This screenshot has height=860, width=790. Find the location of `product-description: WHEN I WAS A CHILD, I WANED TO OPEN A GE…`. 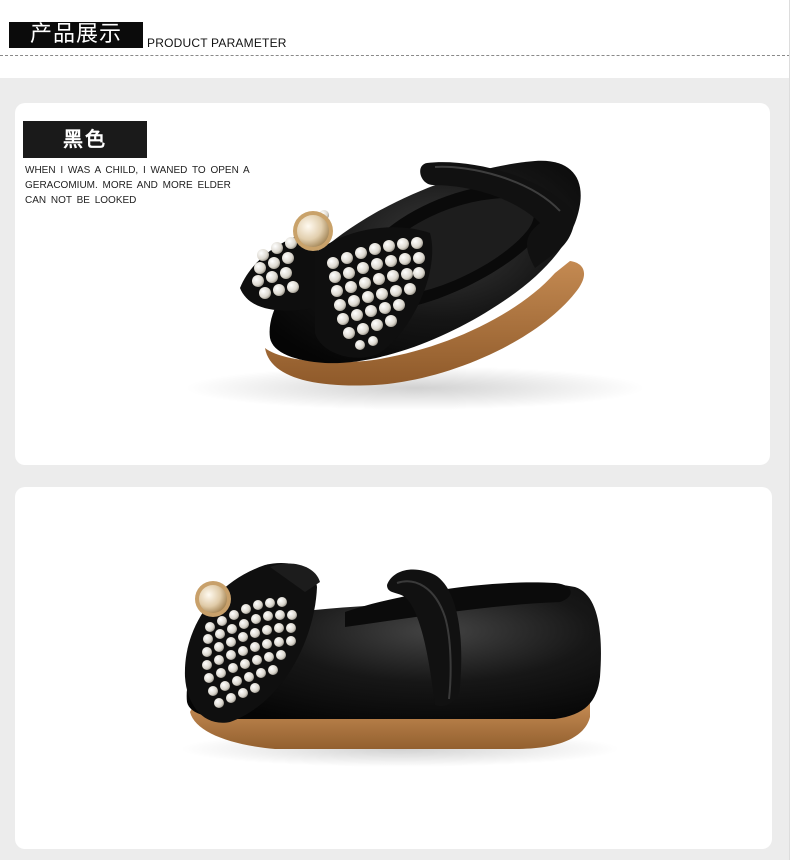

product-description: WHEN I WAS A CHILD, I WANED TO OPEN A GE… is located at coordinates (150, 185).